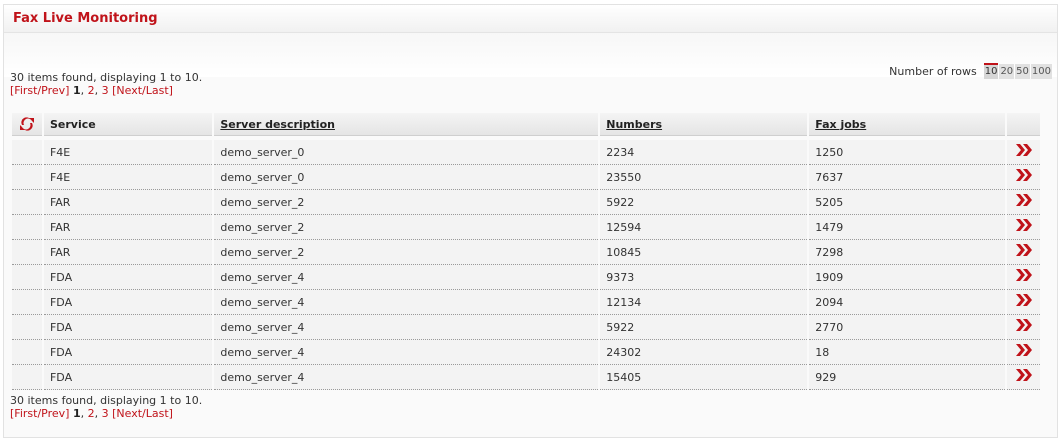 The height and width of the screenshot is (442, 1062). I want to click on table-row: FDA demo_server_4 15405 929, so click(526, 377).